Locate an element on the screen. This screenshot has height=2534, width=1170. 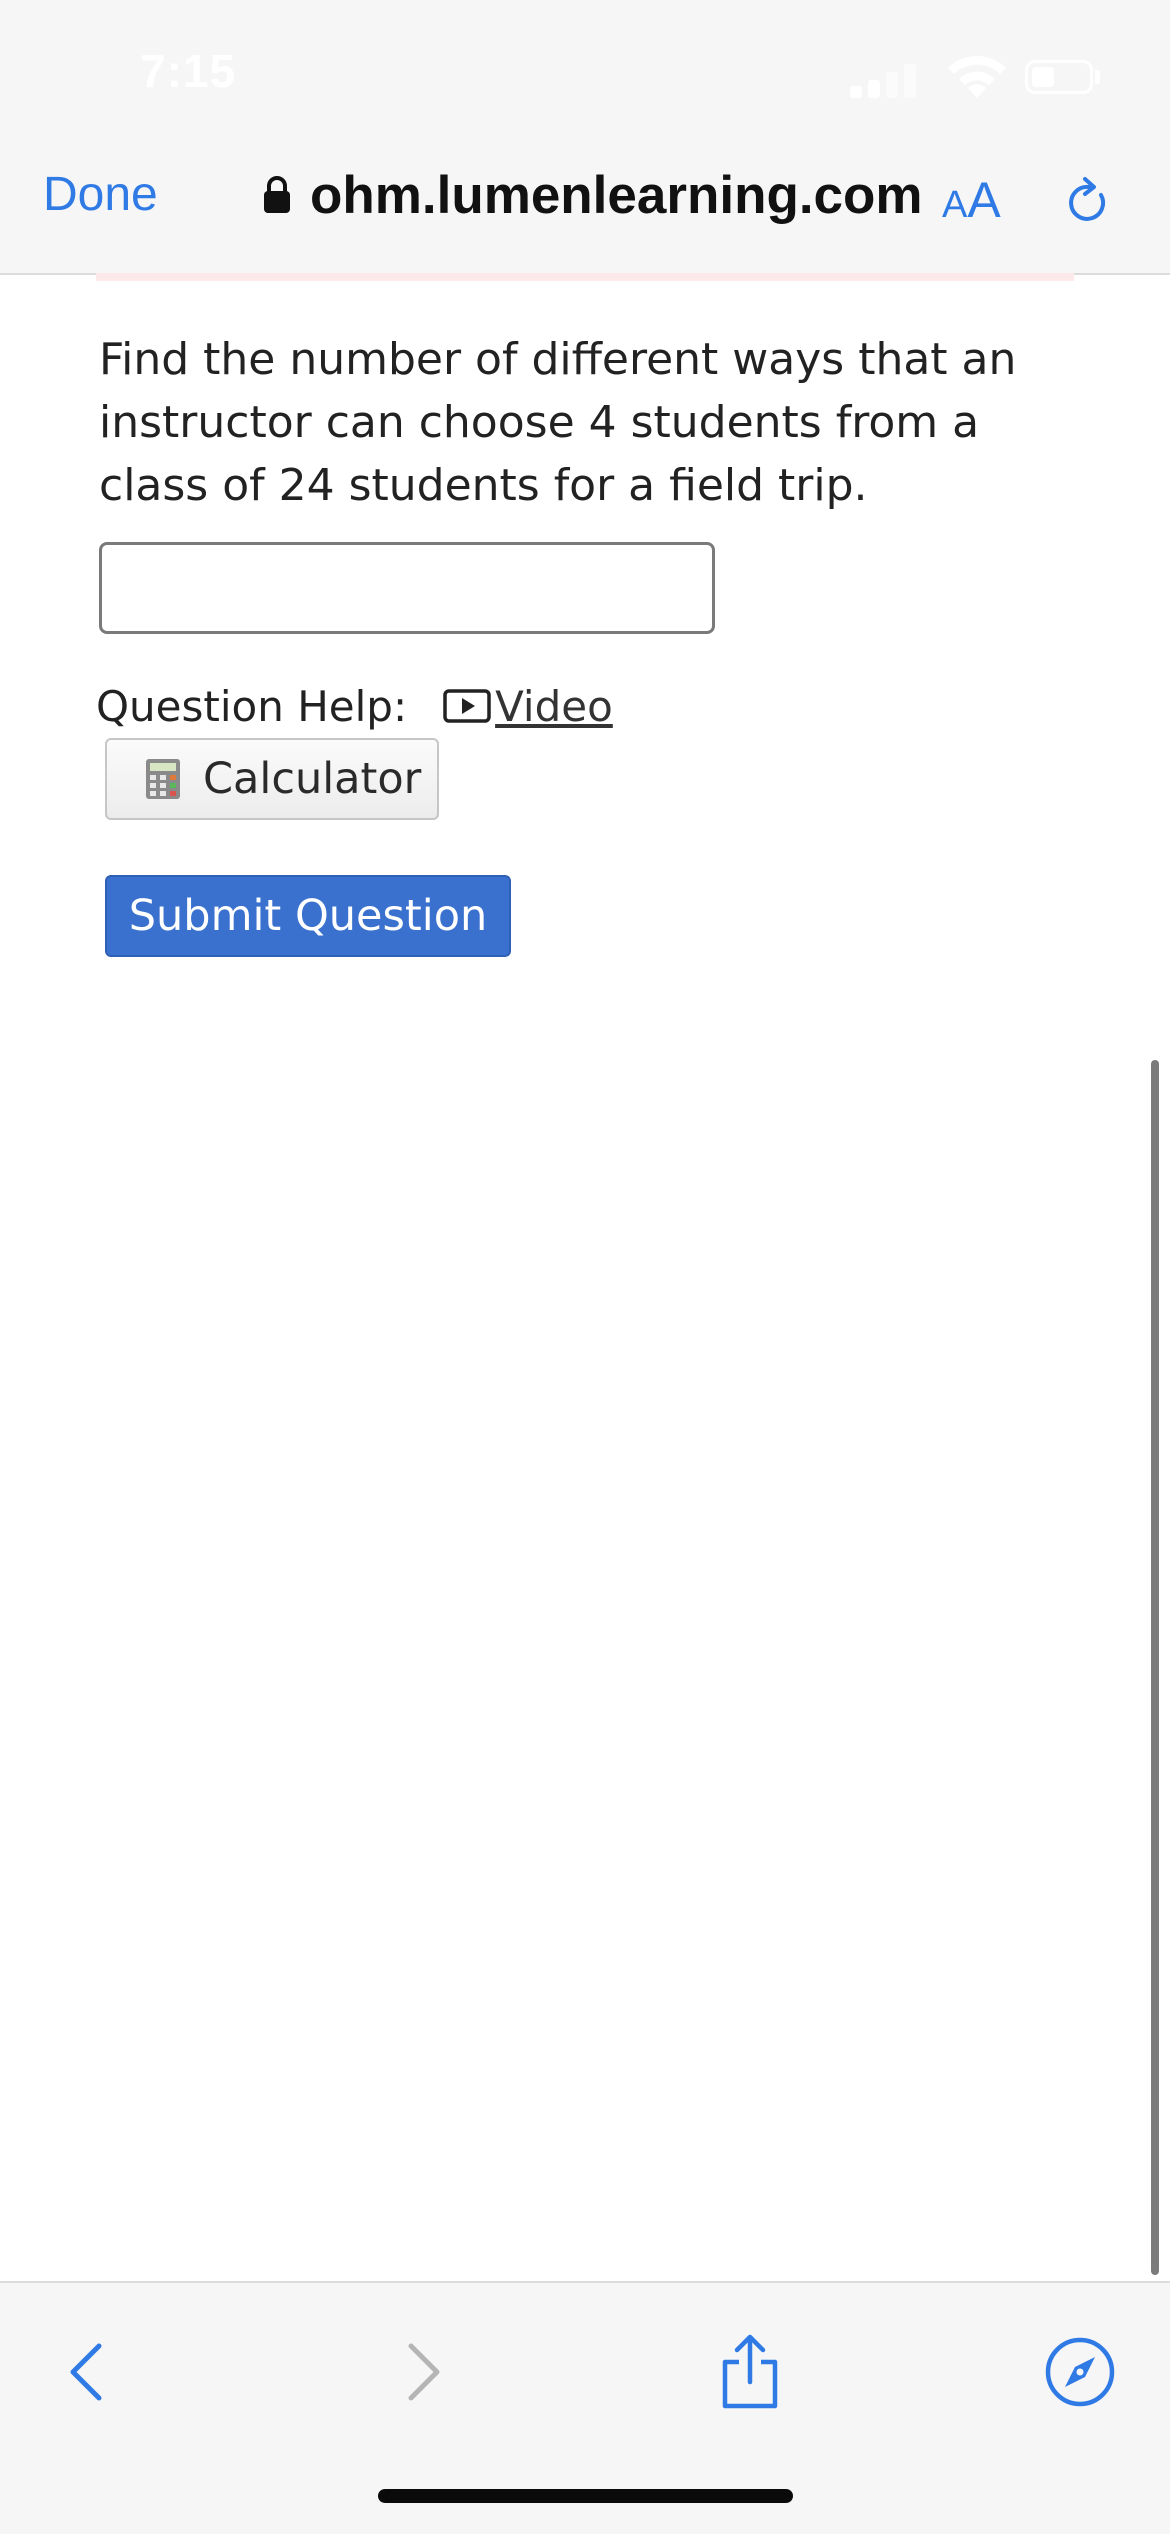
share-icon is located at coordinates (750, 2371).